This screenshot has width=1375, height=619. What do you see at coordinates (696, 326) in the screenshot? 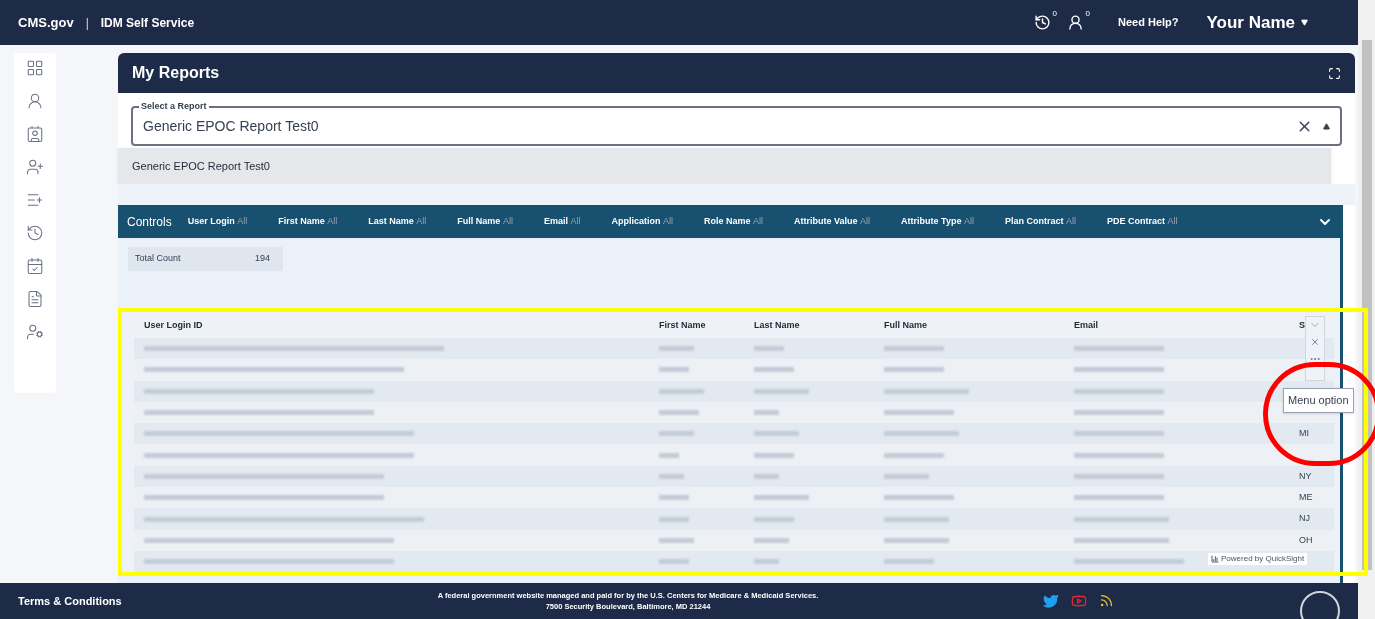
I see `column-header: First Name` at bounding box center [696, 326].